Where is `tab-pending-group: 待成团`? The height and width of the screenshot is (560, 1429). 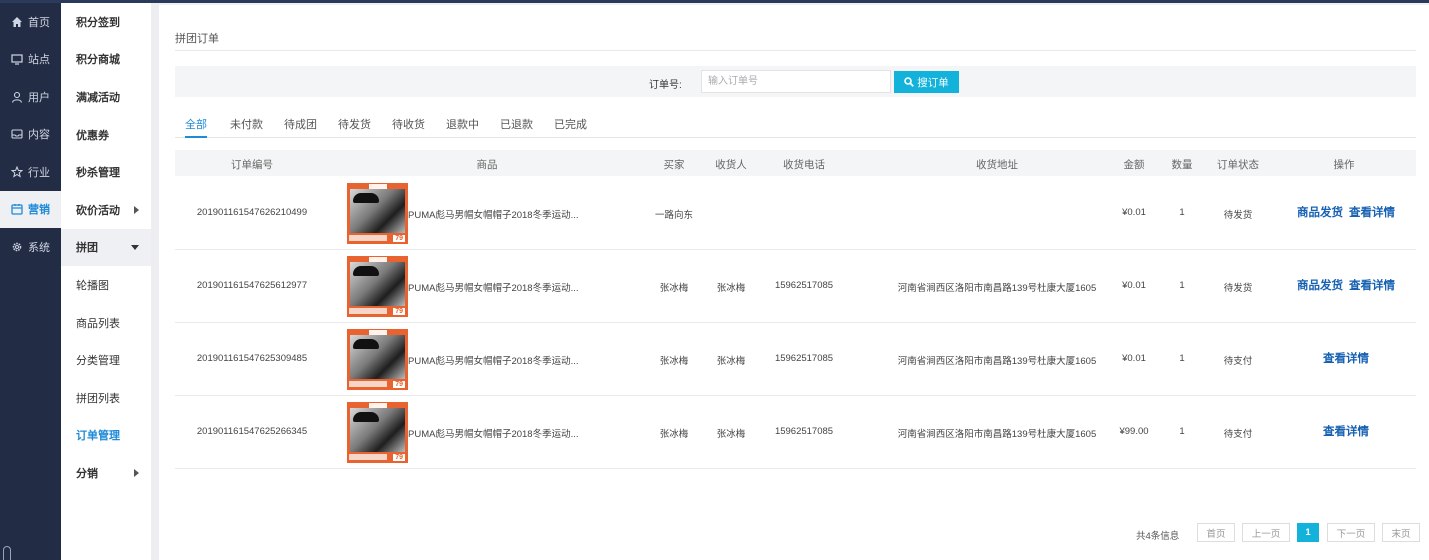 tab-pending-group: 待成团 is located at coordinates (300, 127).